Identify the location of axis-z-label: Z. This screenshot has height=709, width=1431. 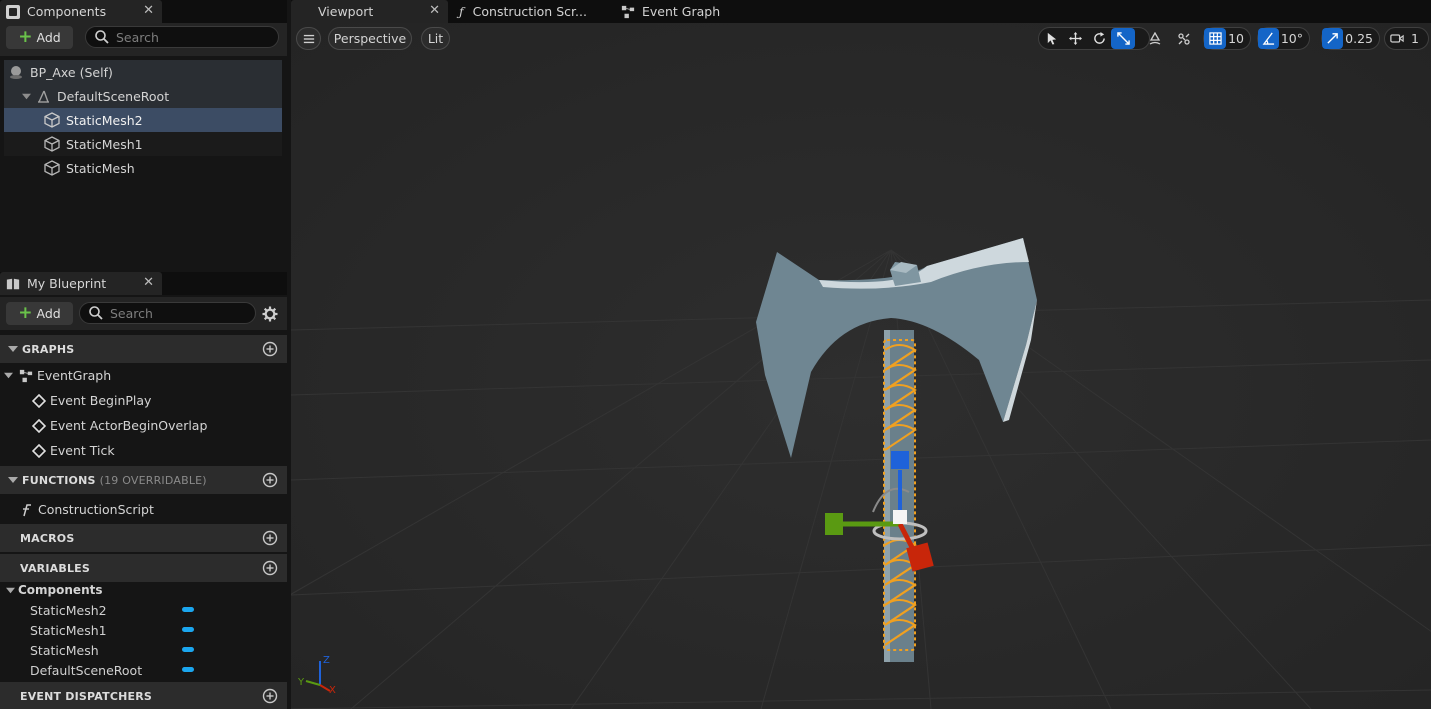
(326, 660).